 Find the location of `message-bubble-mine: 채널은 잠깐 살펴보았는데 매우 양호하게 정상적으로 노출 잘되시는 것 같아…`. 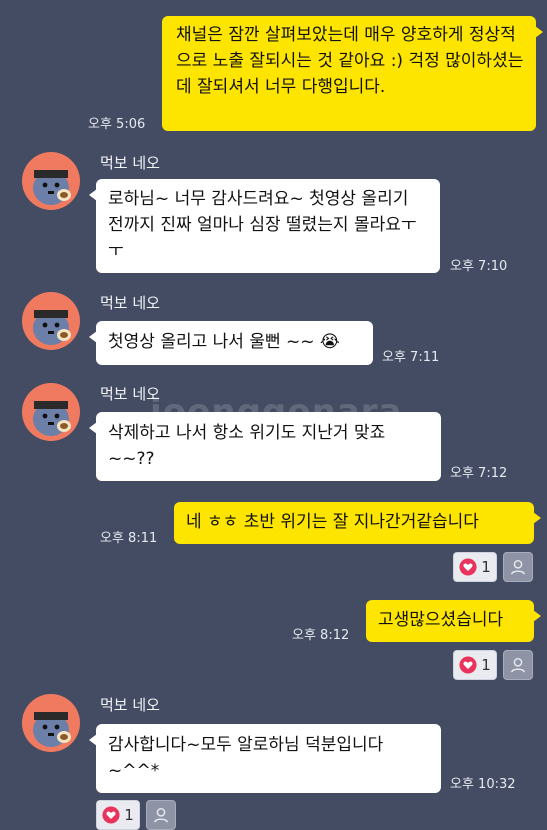

message-bubble-mine: 채널은 잠깐 살펴보았는데 매우 양호하게 정상적으로 노출 잘되시는 것 같아… is located at coordinates (352, 73).